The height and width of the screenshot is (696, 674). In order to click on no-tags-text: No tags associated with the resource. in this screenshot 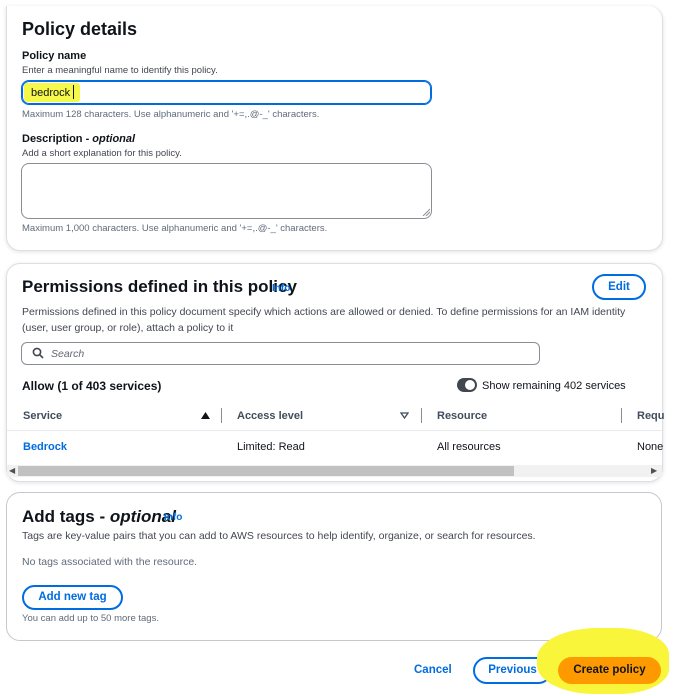, I will do `click(110, 562)`.